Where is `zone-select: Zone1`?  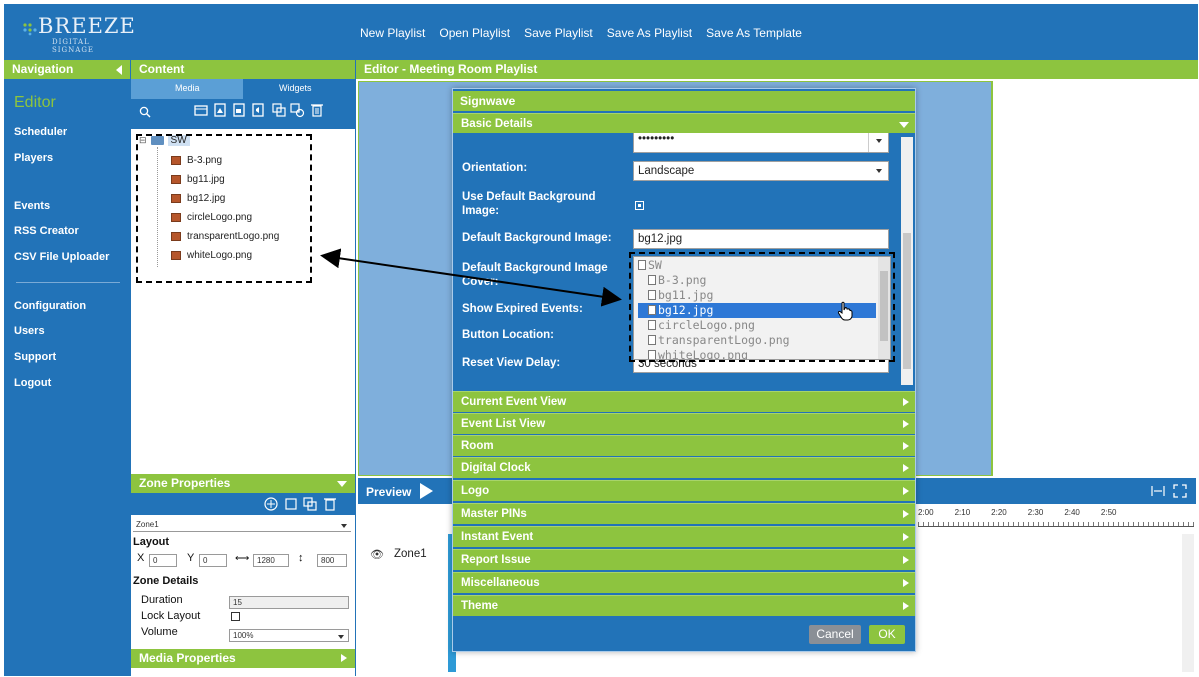 zone-select: Zone1 is located at coordinates (242, 525).